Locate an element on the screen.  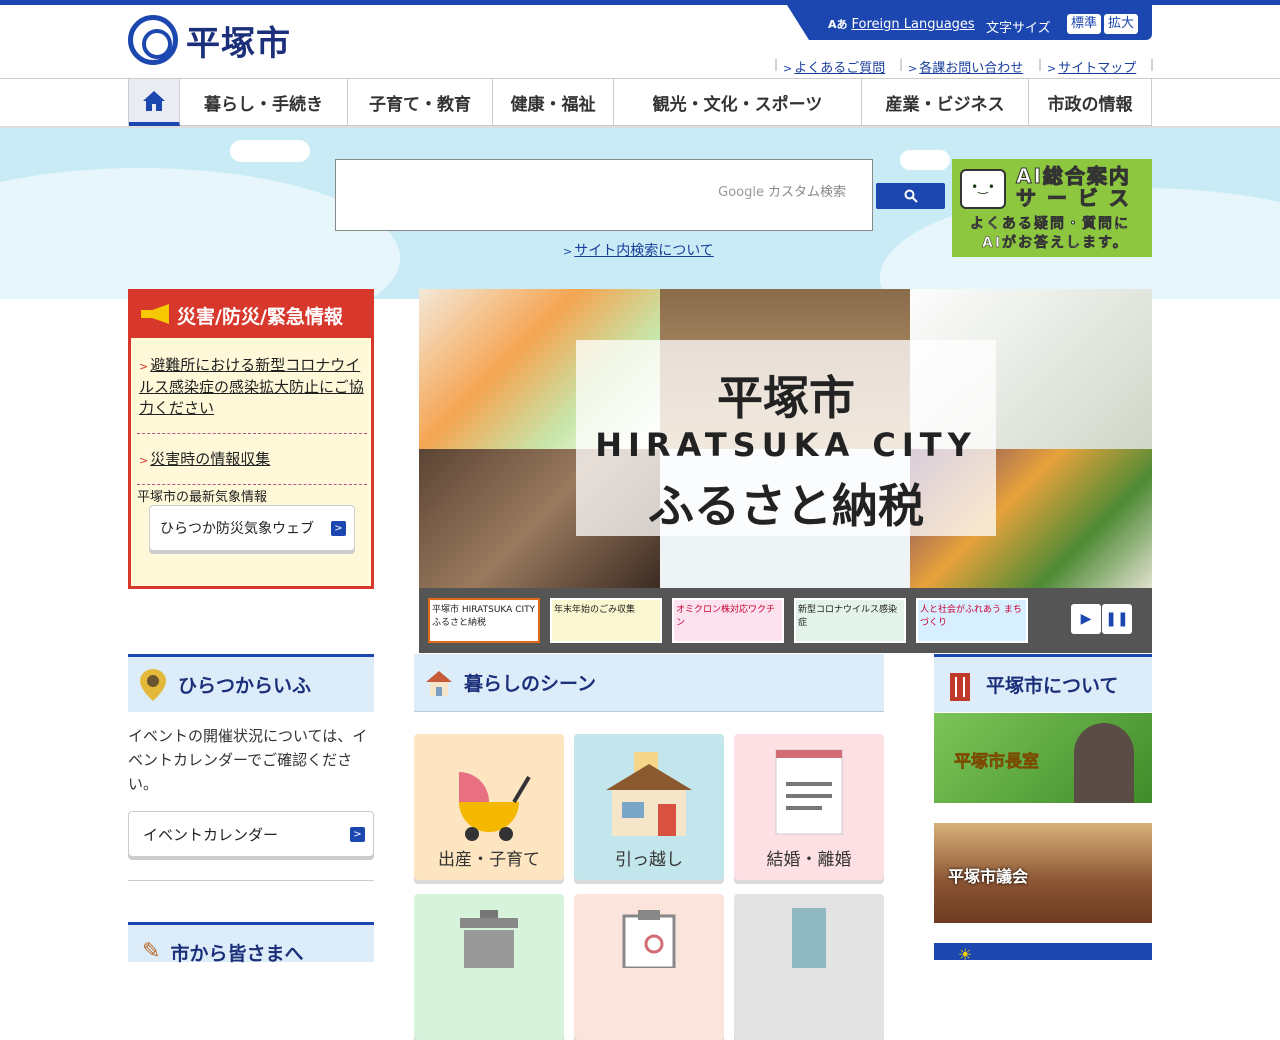
event-calendar-button: イベントカレンダー > is located at coordinates (251, 834).